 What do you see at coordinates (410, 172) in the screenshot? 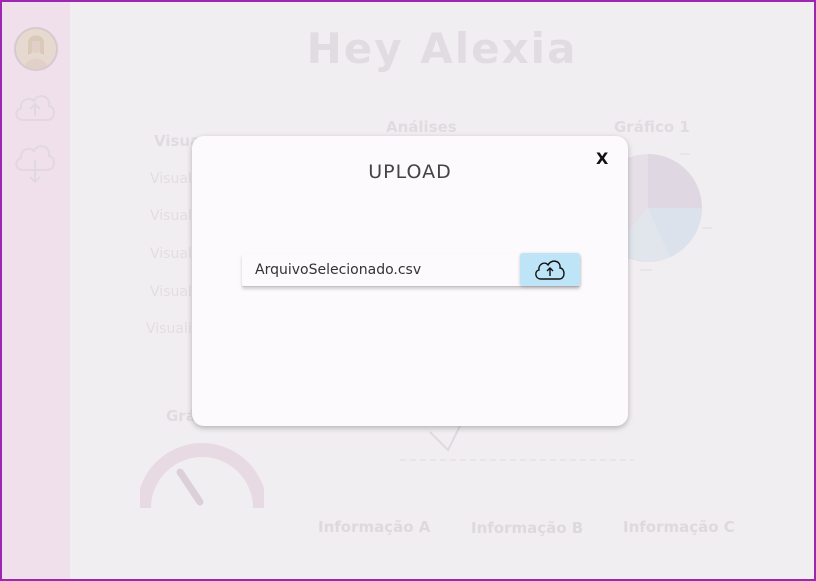
I see `modal-title: UPLOAD` at bounding box center [410, 172].